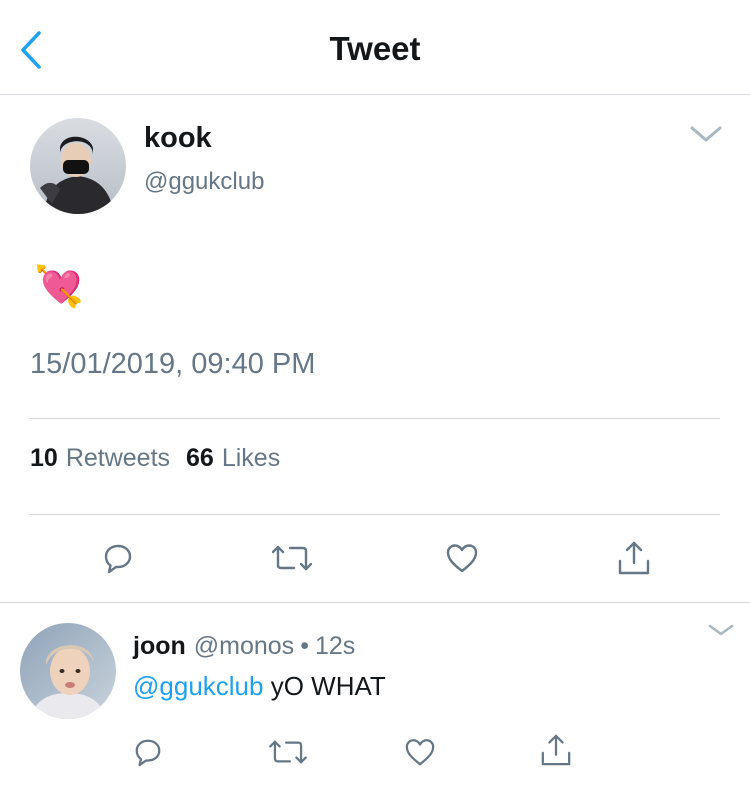 The width and height of the screenshot is (750, 786). I want to click on likes-label: Likes, so click(251, 458).